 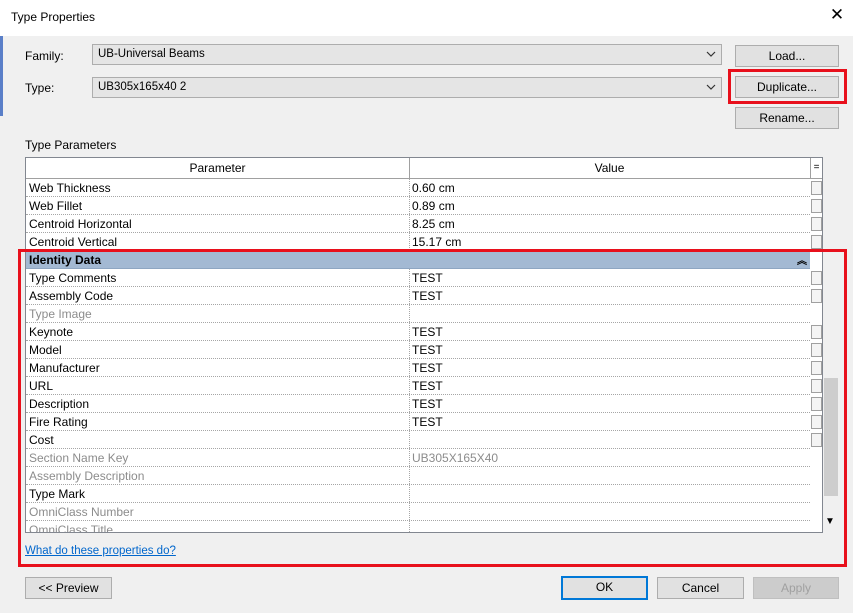 What do you see at coordinates (57, 494) in the screenshot?
I see `parameter-name: Type Mark` at bounding box center [57, 494].